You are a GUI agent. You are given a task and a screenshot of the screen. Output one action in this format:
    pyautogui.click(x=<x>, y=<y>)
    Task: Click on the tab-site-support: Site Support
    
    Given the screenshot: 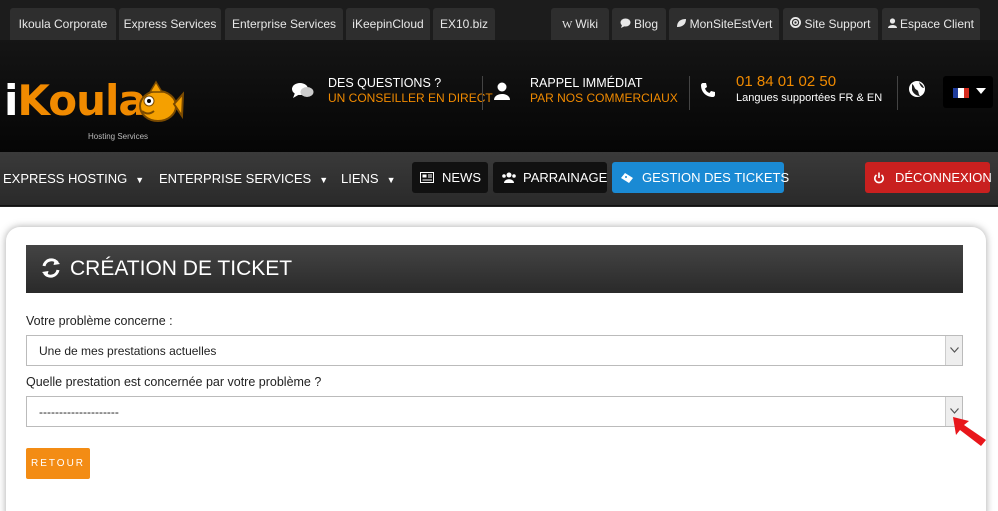 What is the action you would take?
    pyautogui.click(x=830, y=24)
    